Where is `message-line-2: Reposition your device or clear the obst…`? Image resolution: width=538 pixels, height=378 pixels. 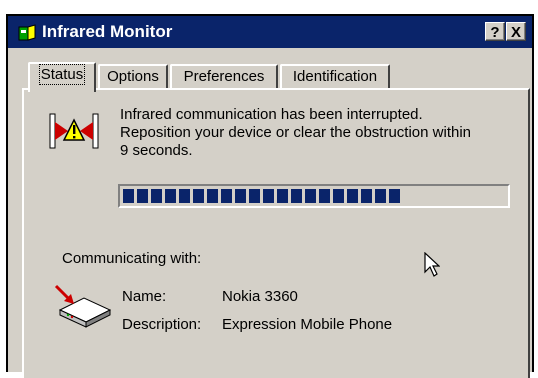
message-line-2: Reposition your device or clear the obst… is located at coordinates (296, 132).